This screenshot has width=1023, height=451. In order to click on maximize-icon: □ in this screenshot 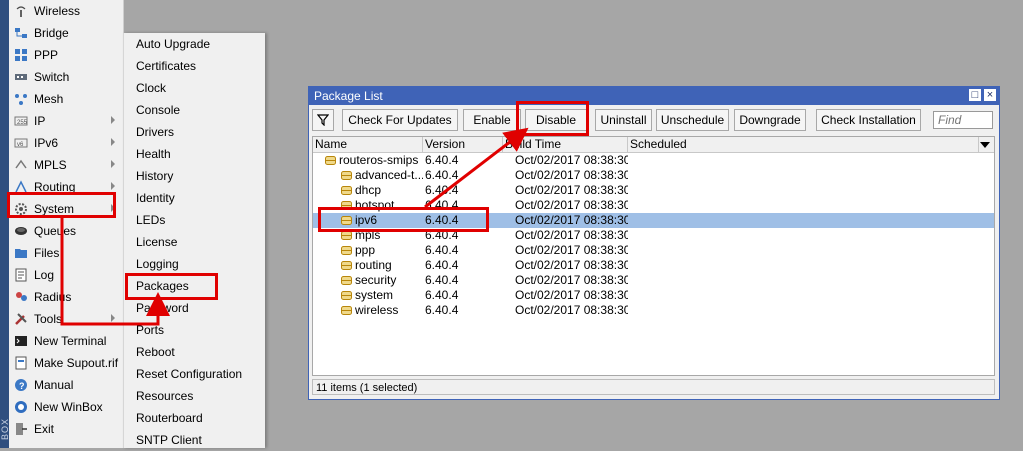, I will do `click(975, 95)`.